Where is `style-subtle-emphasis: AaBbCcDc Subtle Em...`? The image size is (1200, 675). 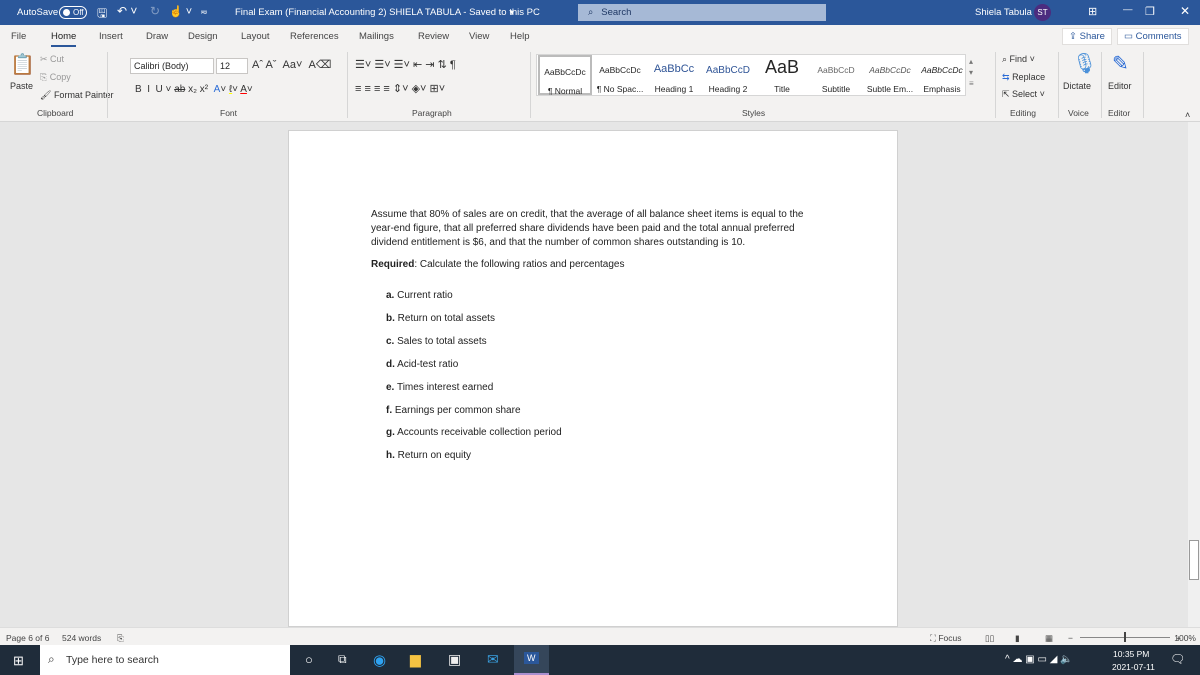 style-subtle-emphasis: AaBbCcDc Subtle Em... is located at coordinates (890, 75).